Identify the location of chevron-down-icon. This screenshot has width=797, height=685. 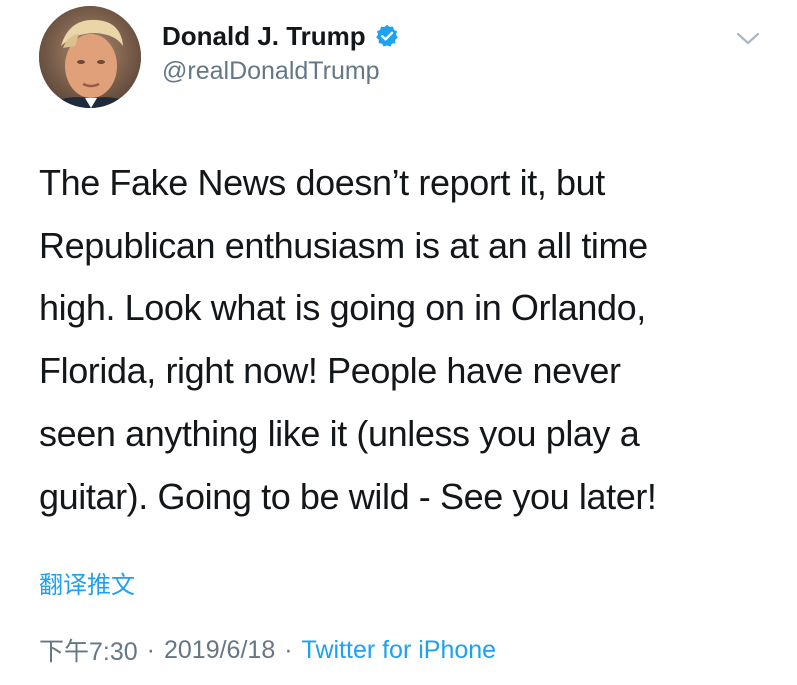
(748, 39).